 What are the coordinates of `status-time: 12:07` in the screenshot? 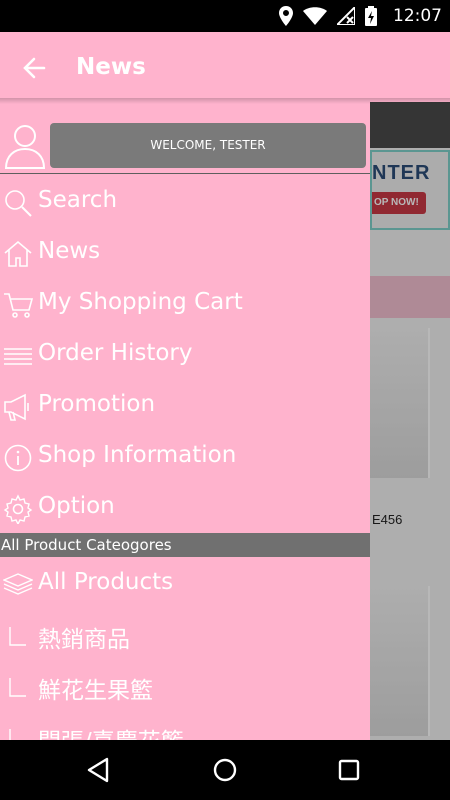 It's located at (417, 16).